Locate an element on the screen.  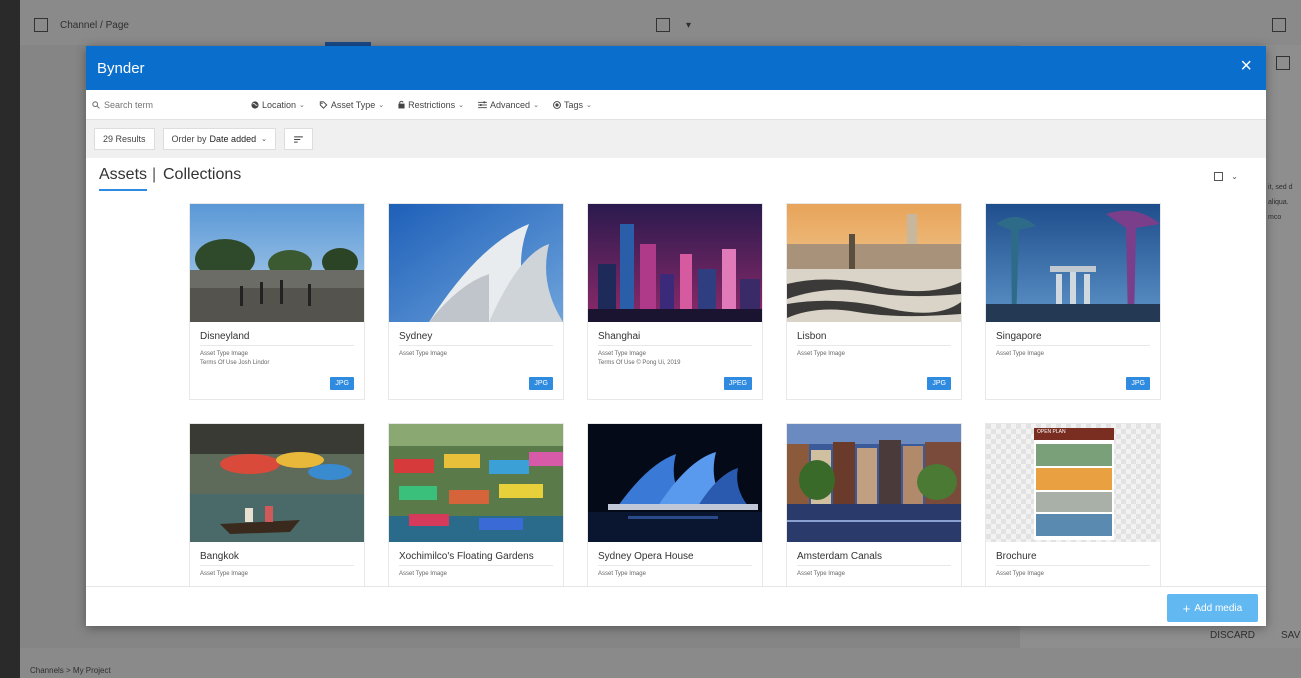
order-by-value: Date added is located at coordinates (233, 139).